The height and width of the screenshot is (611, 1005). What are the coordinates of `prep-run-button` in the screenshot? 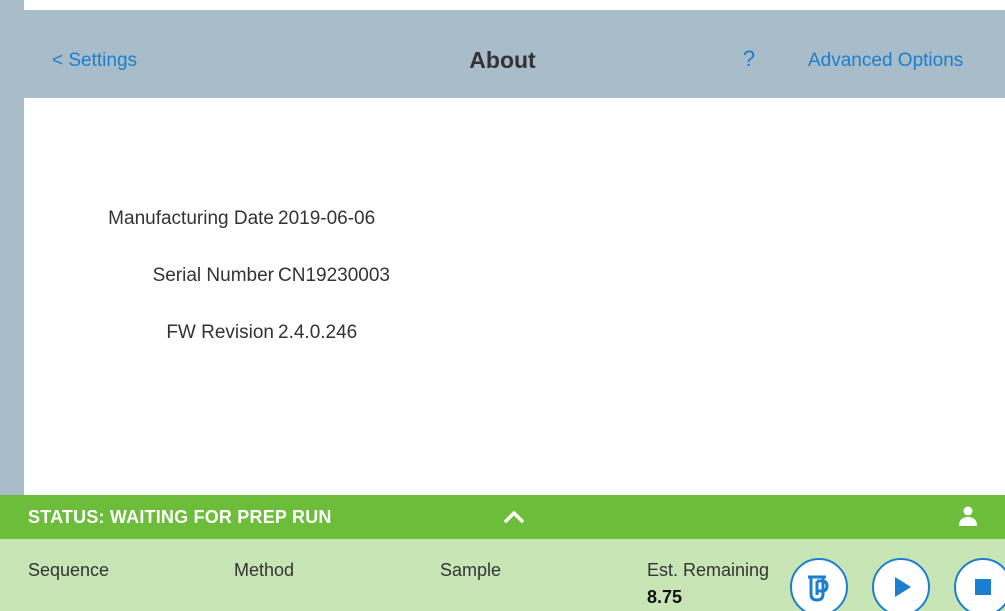 It's located at (819, 584).